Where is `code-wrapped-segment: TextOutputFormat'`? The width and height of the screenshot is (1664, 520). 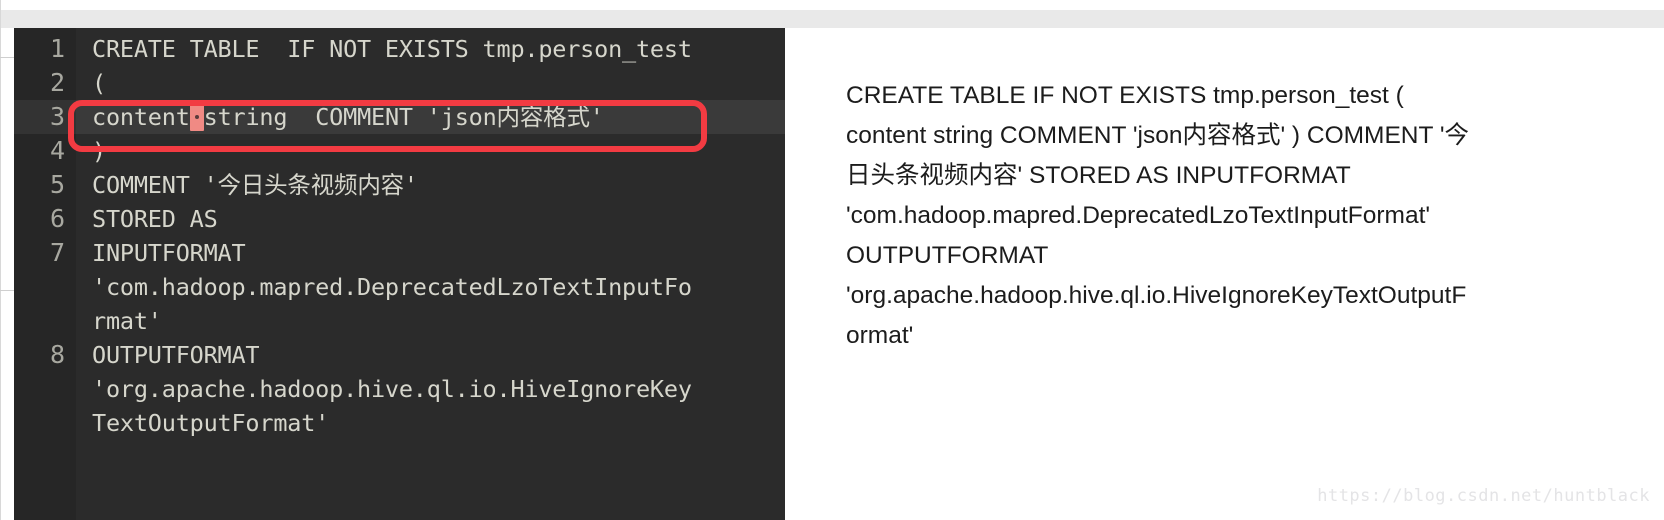
code-wrapped-segment: TextOutputFormat' is located at coordinates (211, 423).